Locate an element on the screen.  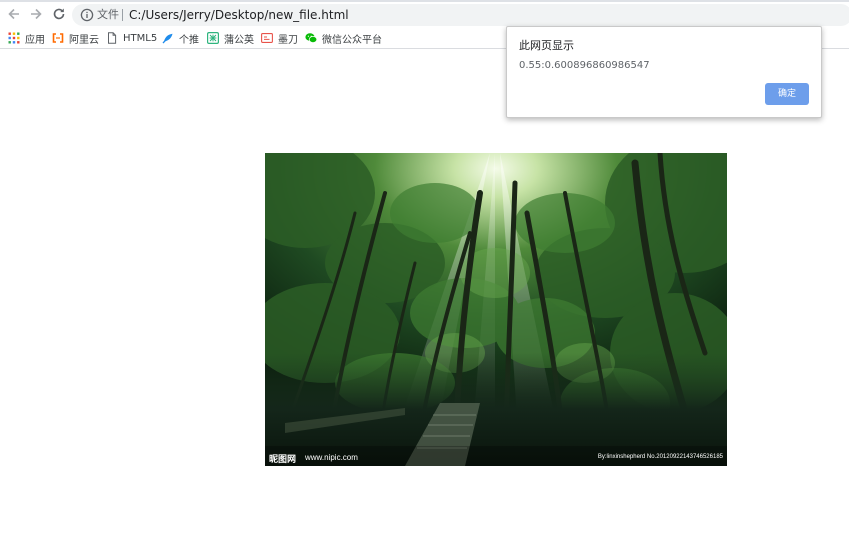
wechat-icon is located at coordinates (311, 38).